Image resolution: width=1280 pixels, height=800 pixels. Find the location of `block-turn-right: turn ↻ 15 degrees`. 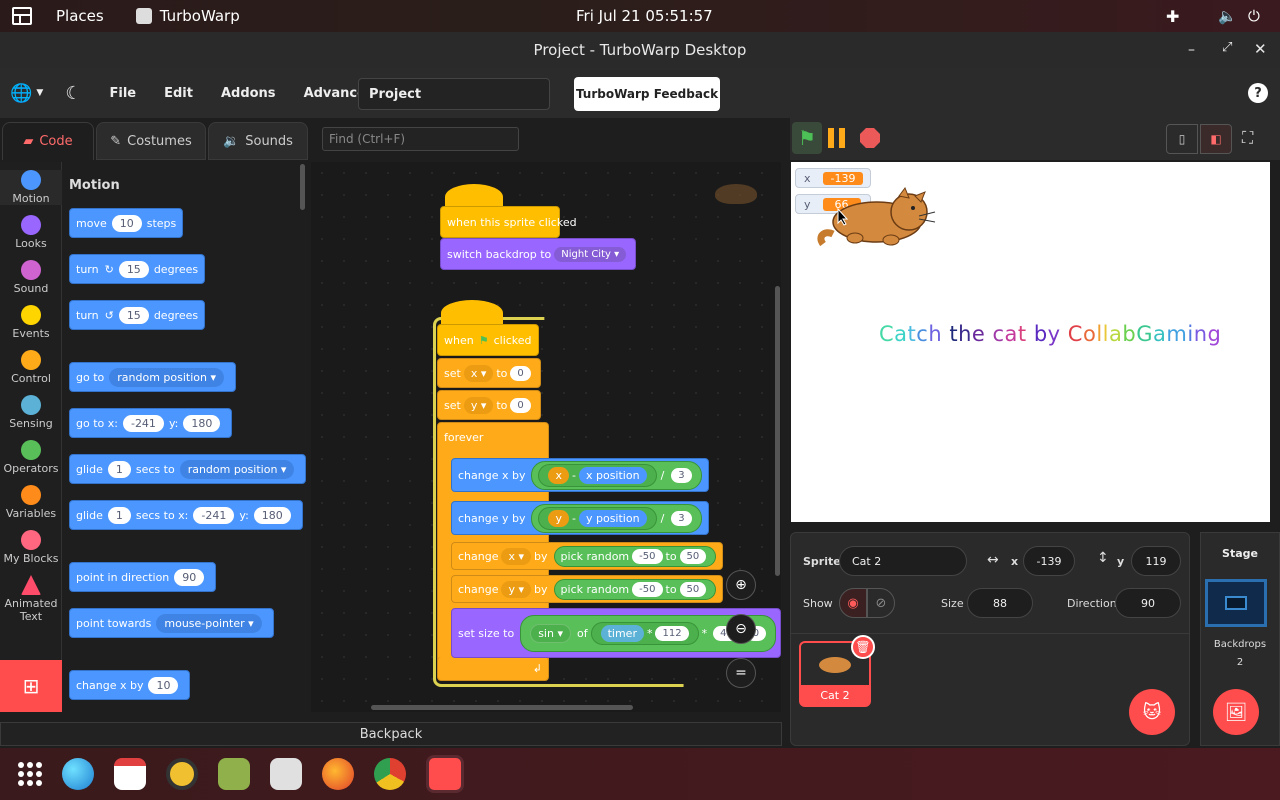

block-turn-right: turn ↻ 15 degrees is located at coordinates (137, 269).